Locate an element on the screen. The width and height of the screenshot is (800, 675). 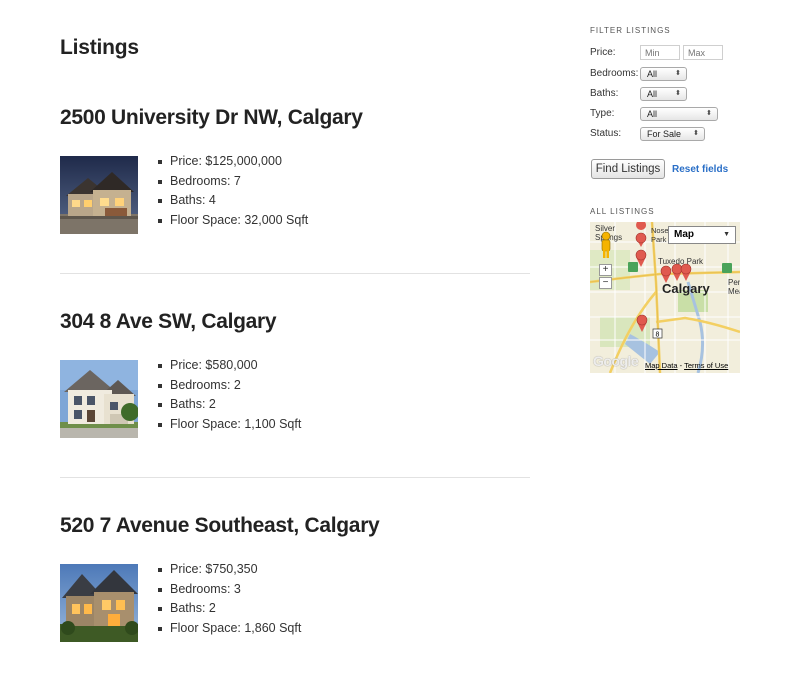
bedrooms-select-value: All is located at coordinates (652, 74).